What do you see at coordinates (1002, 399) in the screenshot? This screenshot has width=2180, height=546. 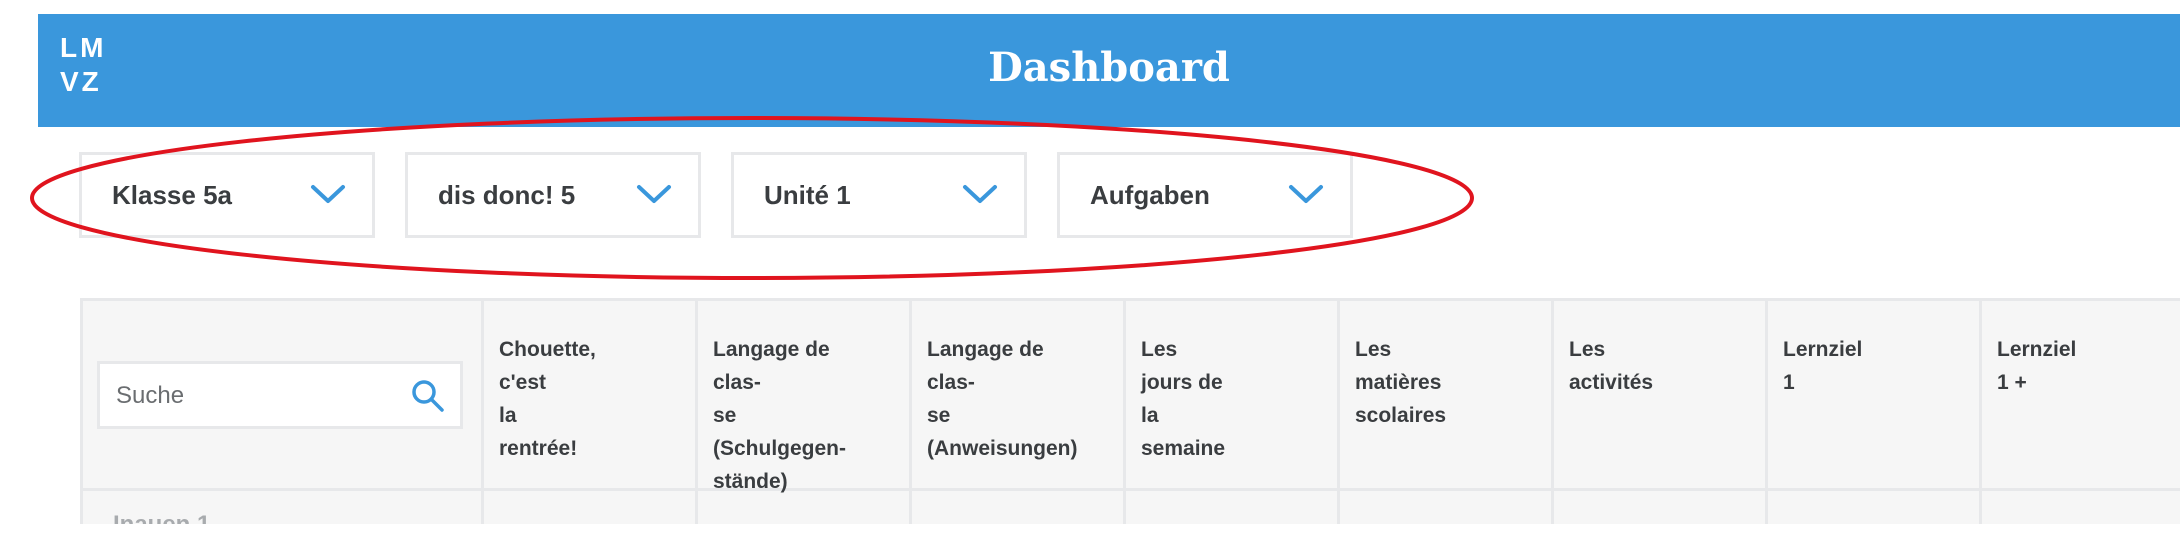 I see `column-header: Langage de clas- se (Anweisungen)` at bounding box center [1002, 399].